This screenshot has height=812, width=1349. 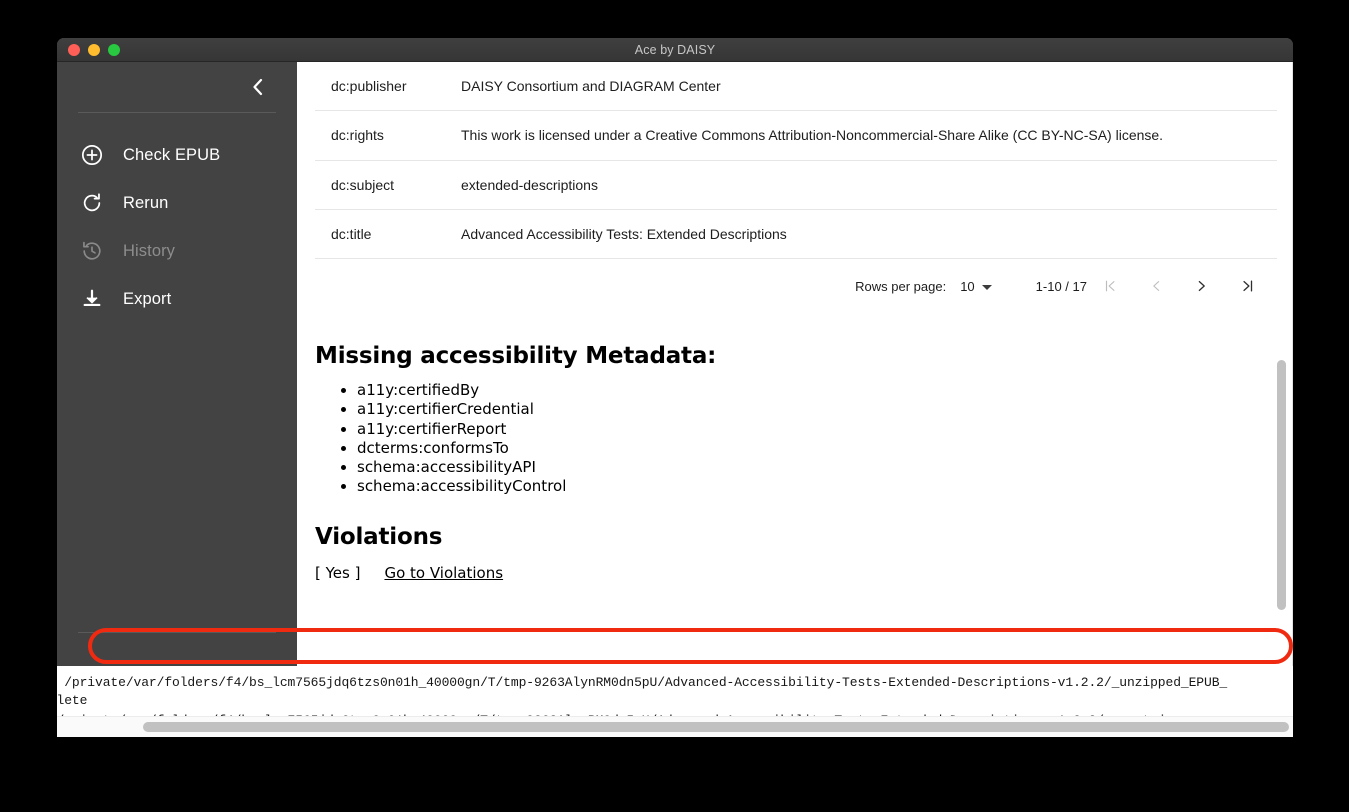 What do you see at coordinates (177, 299) in the screenshot?
I see `sidebar-item-export: Export` at bounding box center [177, 299].